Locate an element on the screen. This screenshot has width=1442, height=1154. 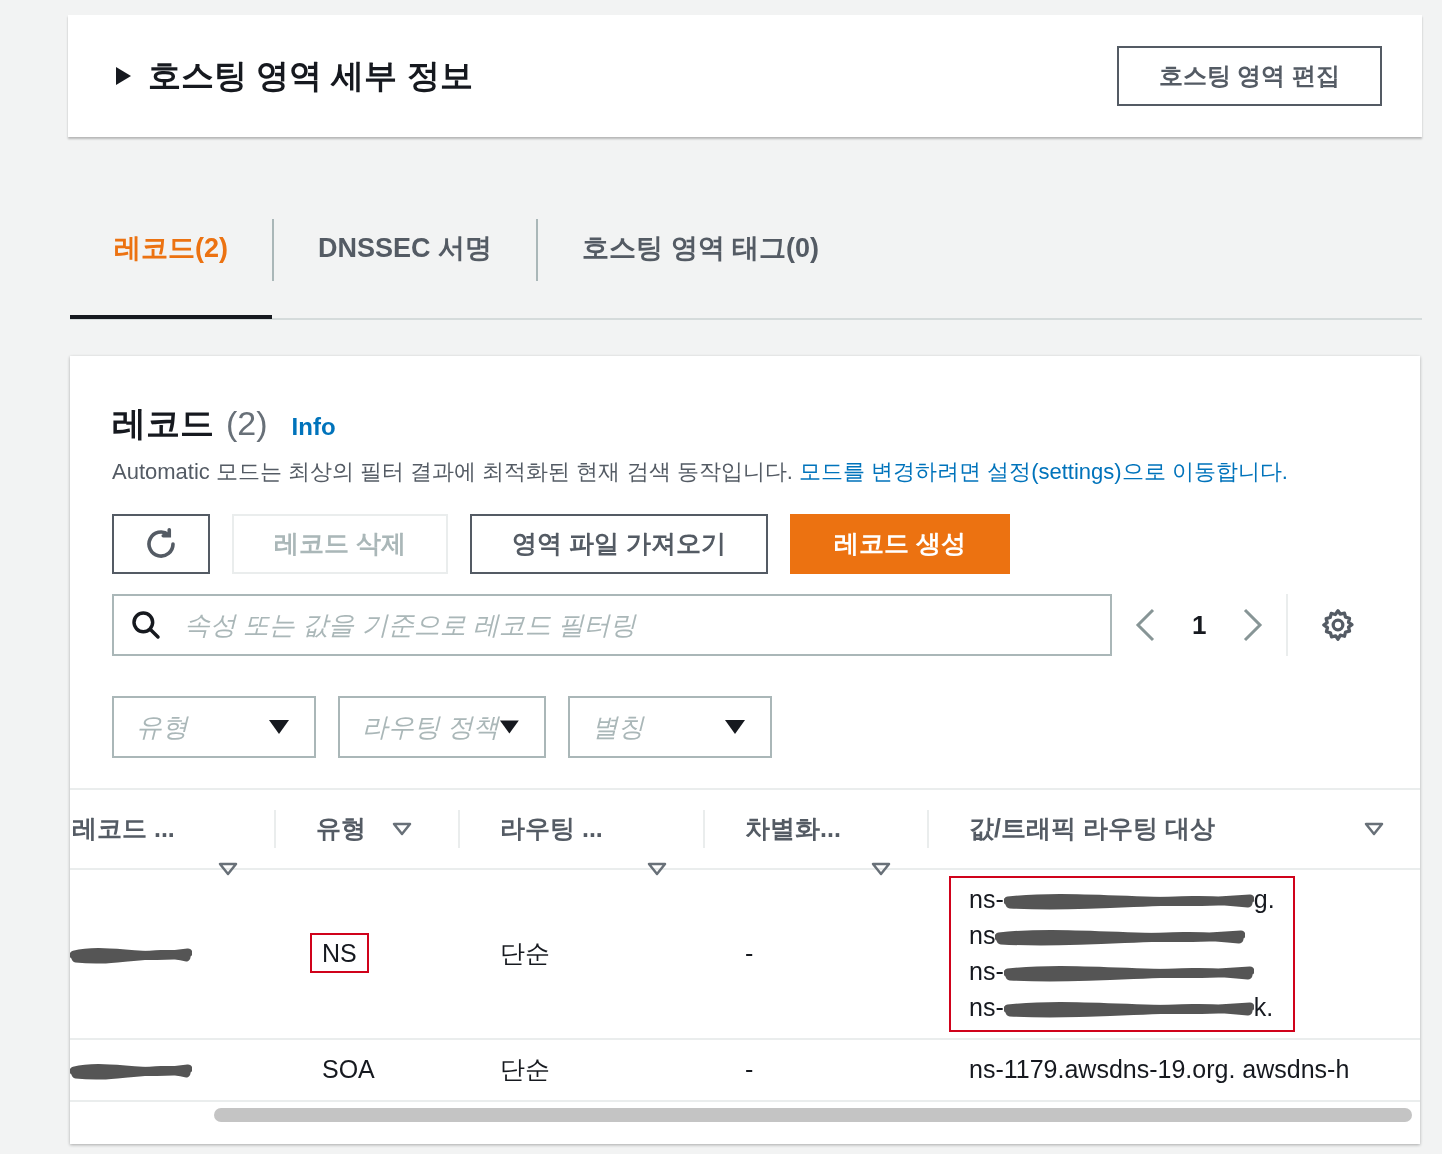
column-header: 유형 is located at coordinates (341, 829).